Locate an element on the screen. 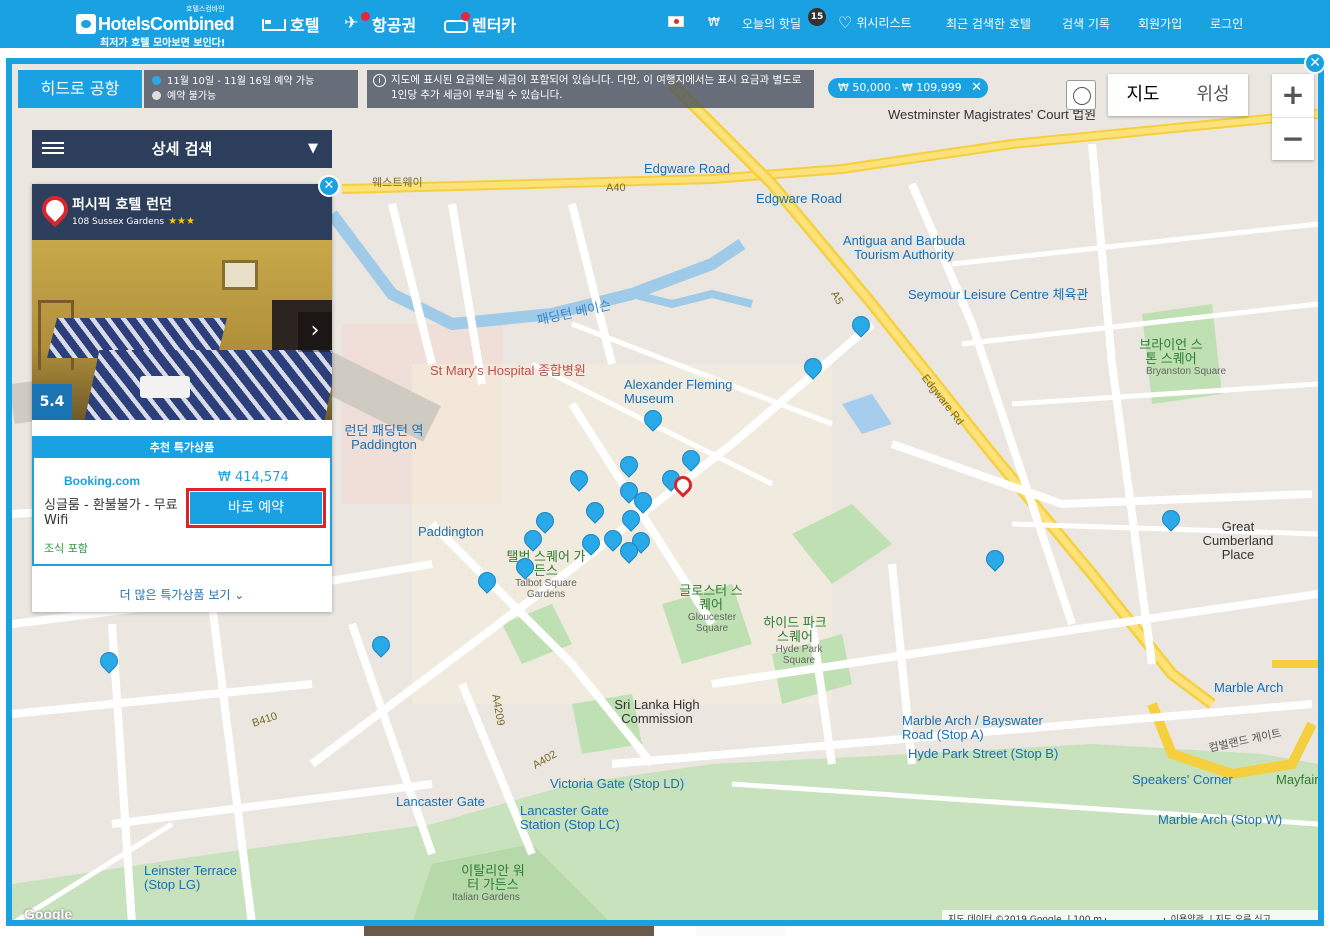 This screenshot has height=936, width=1330. map-label-speakers-corner: Speakers' Corner is located at coordinates (1182, 779).